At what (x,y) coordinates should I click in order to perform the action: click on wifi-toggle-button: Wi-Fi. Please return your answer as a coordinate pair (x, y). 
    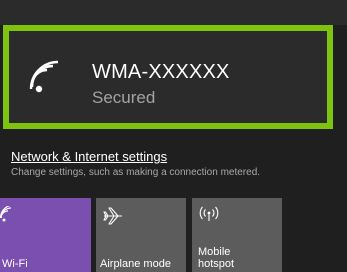
    Looking at the image, I should click on (45, 235).